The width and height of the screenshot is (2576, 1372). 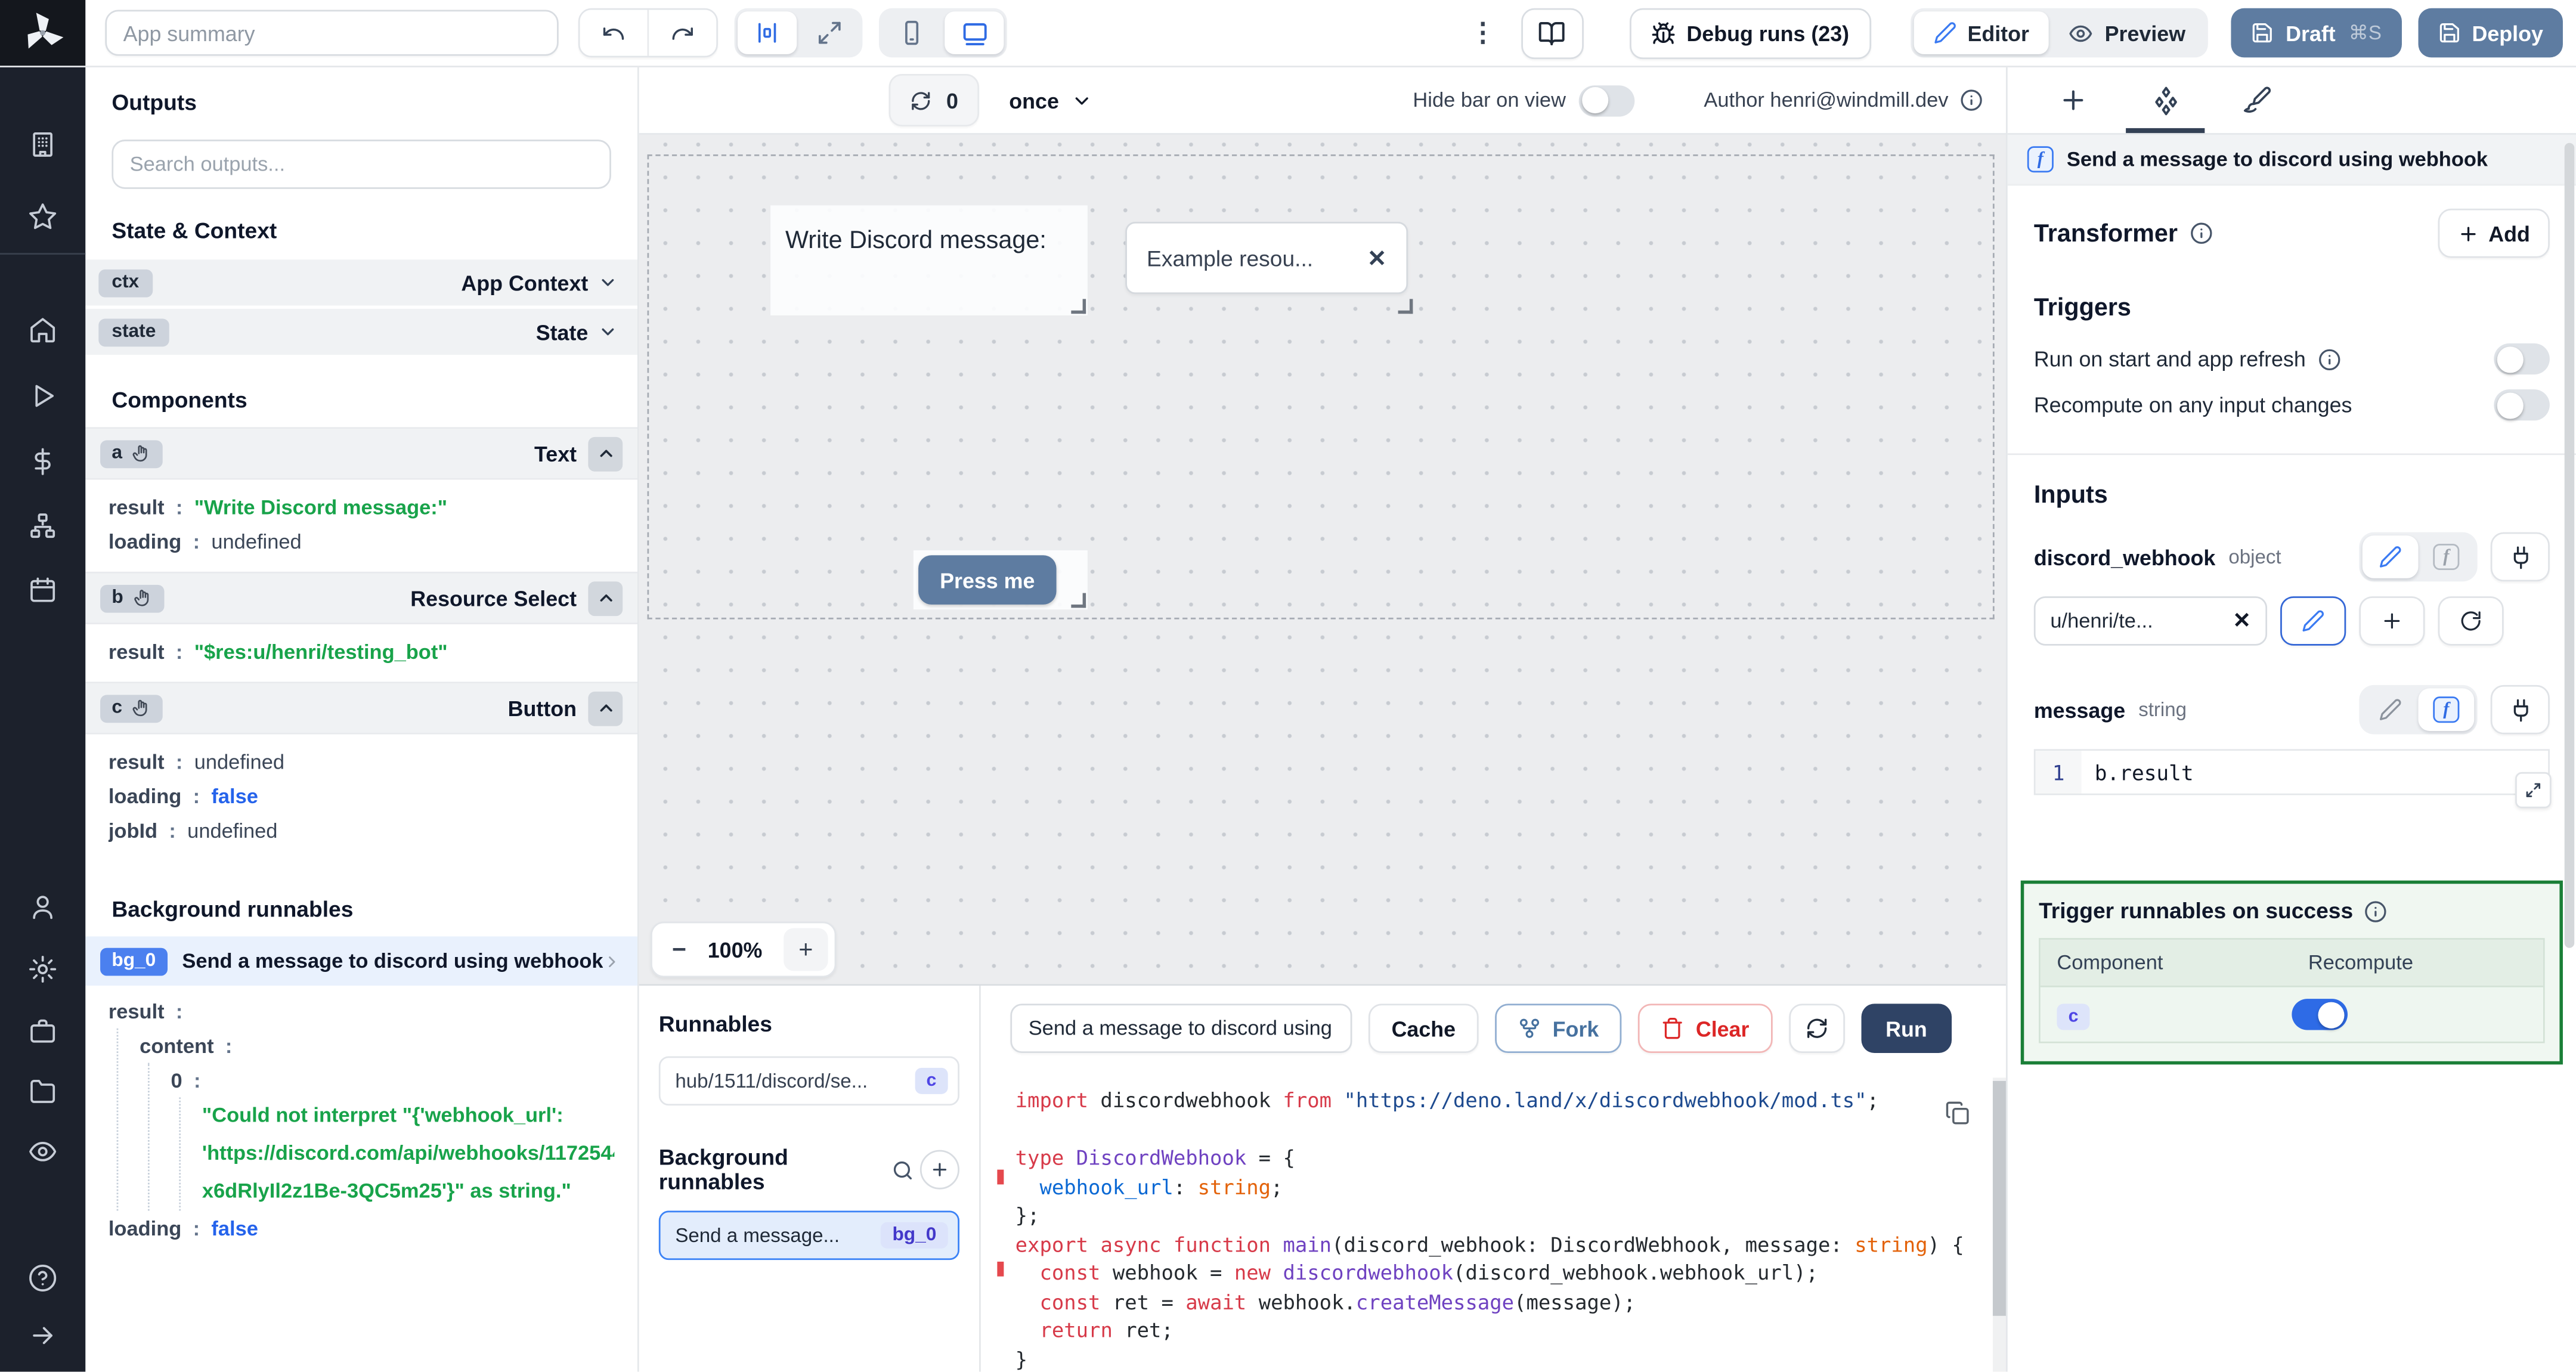 I want to click on search-outputs-input, so click(x=361, y=164).